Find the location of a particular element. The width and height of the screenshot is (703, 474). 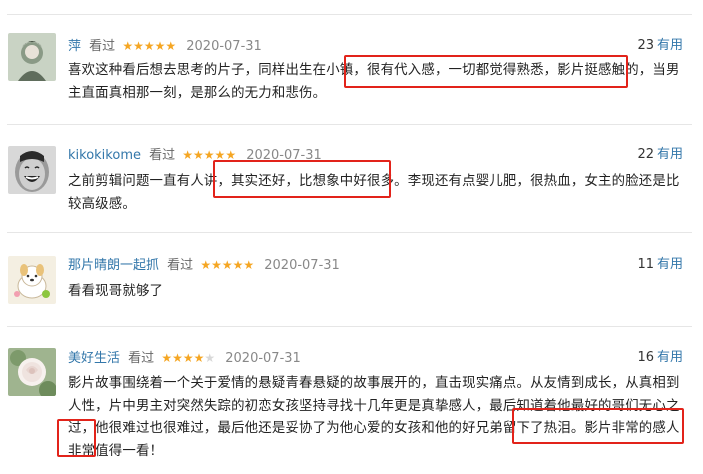

cartoon-dog-avatar is located at coordinates (32, 280).